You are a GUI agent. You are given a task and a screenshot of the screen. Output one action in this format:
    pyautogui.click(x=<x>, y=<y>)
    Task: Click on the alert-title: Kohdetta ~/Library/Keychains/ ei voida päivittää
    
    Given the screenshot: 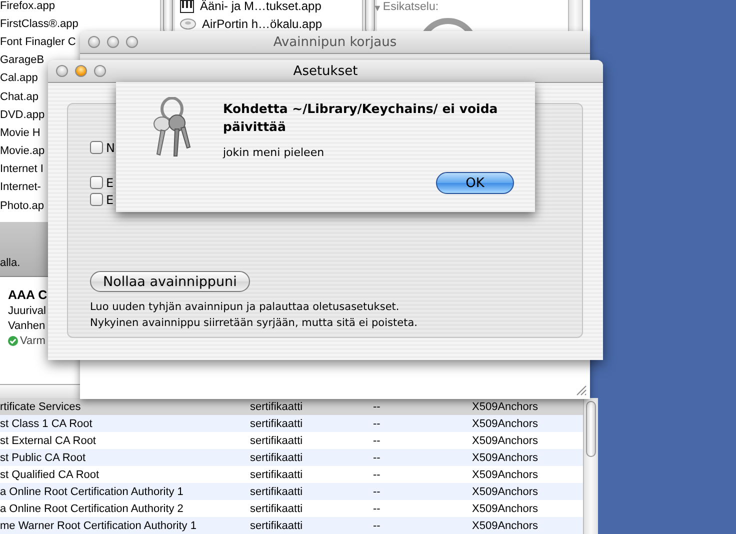 What is the action you would take?
    pyautogui.click(x=361, y=118)
    